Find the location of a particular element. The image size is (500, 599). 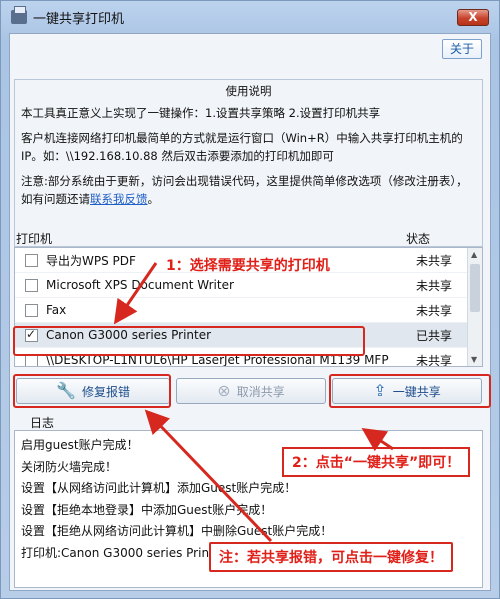

scroll-down-icon: ▼ is located at coordinates (474, 359).